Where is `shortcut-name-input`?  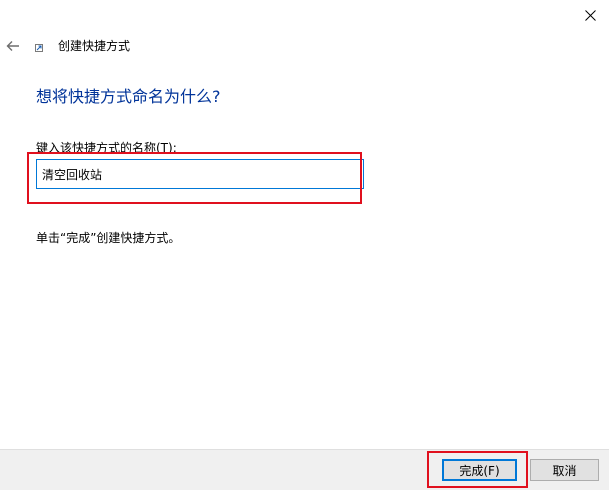
shortcut-name-input is located at coordinates (200, 174).